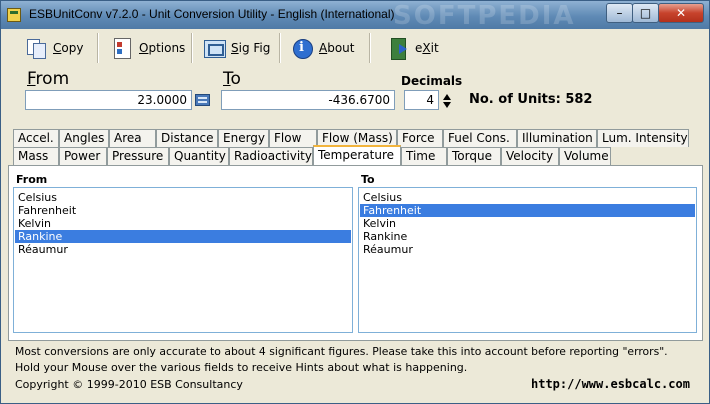 The width and height of the screenshot is (710, 404). I want to click on from-heading: From, so click(48, 79).